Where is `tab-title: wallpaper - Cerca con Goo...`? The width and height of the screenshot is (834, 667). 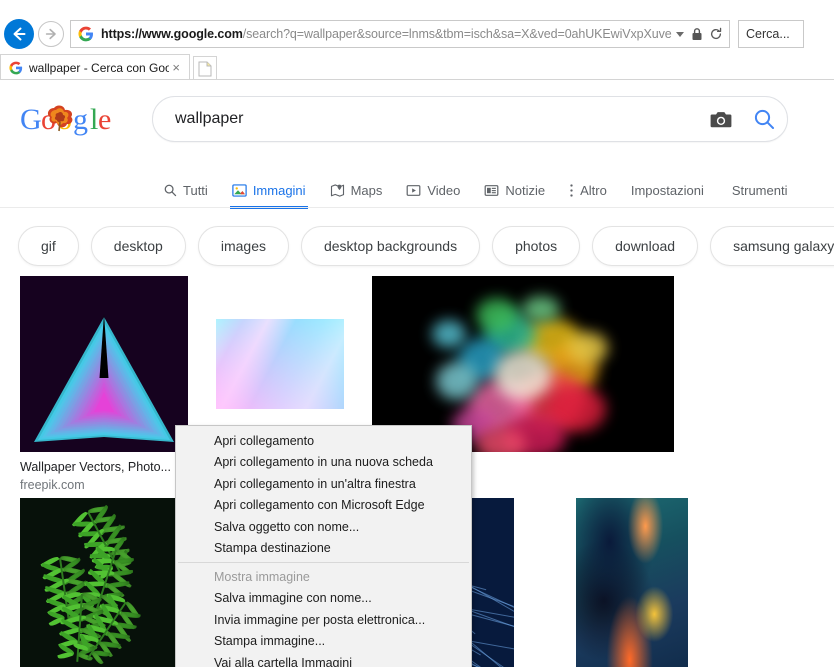 tab-title: wallpaper - Cerca con Goo... is located at coordinates (99, 67).